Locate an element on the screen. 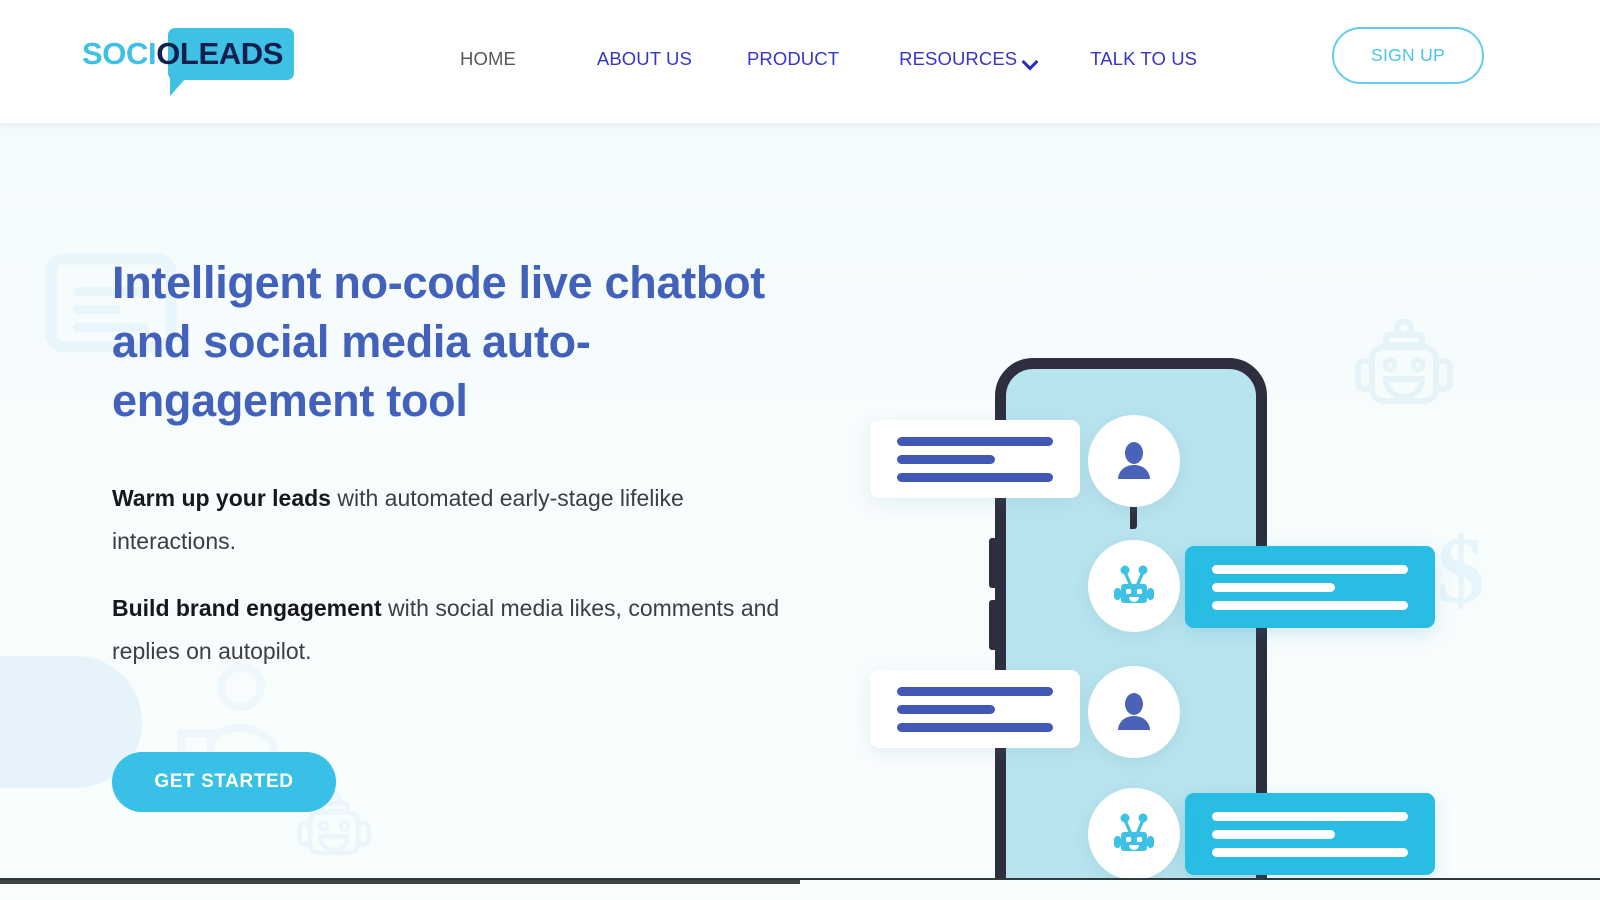 This screenshot has width=1600, height=900. nav-item-product: PRODUCT is located at coordinates (793, 59).